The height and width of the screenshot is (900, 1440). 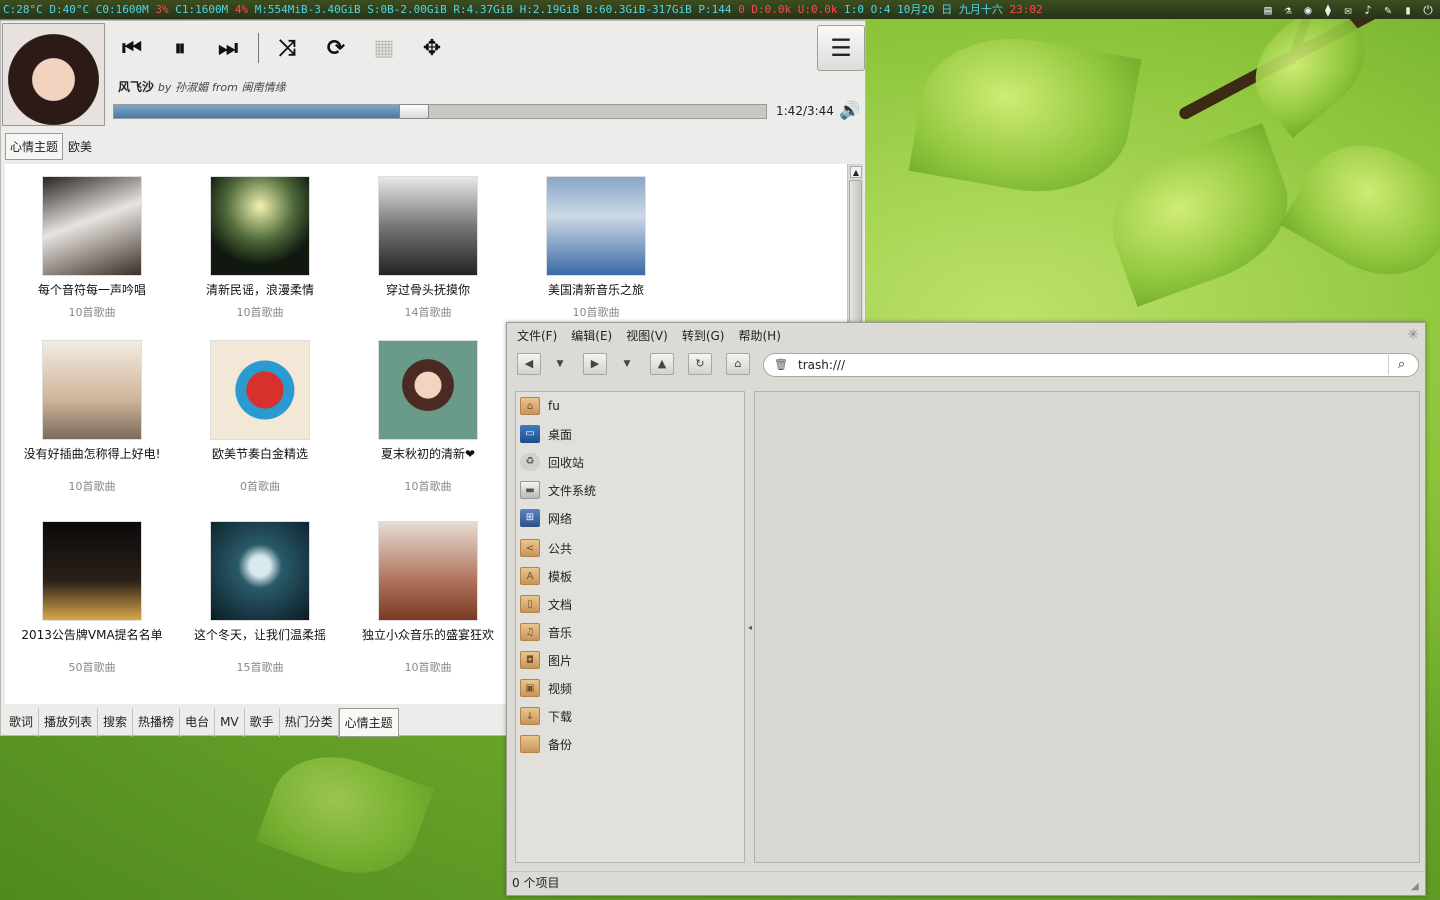 I want to click on sidebar-item: ▣ 视频, so click(x=546, y=688).